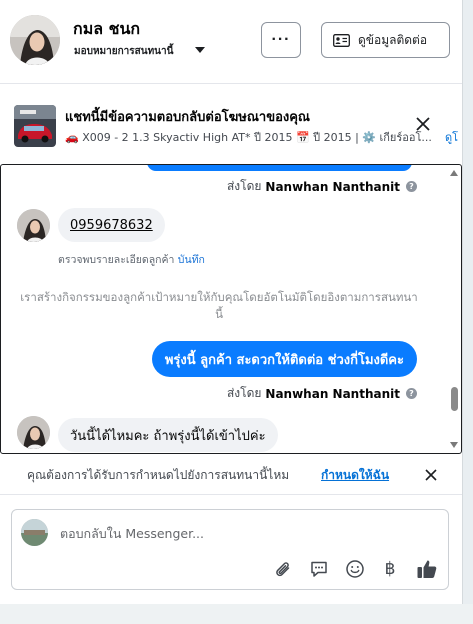  I want to click on incoming-message-bubble: 0959678632, so click(111, 225).